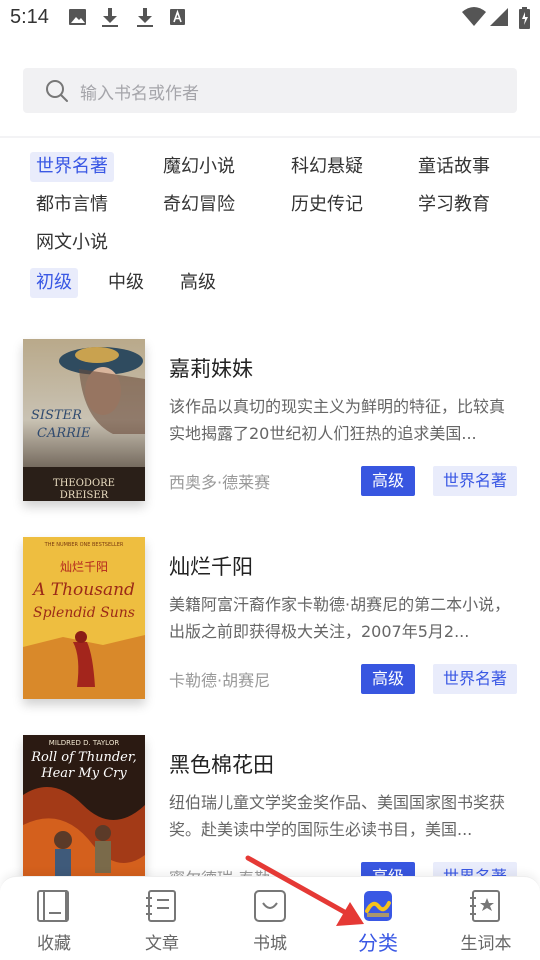 The width and height of the screenshot is (540, 960). What do you see at coordinates (29, 17) in the screenshot?
I see `status-time: 5:14` at bounding box center [29, 17].